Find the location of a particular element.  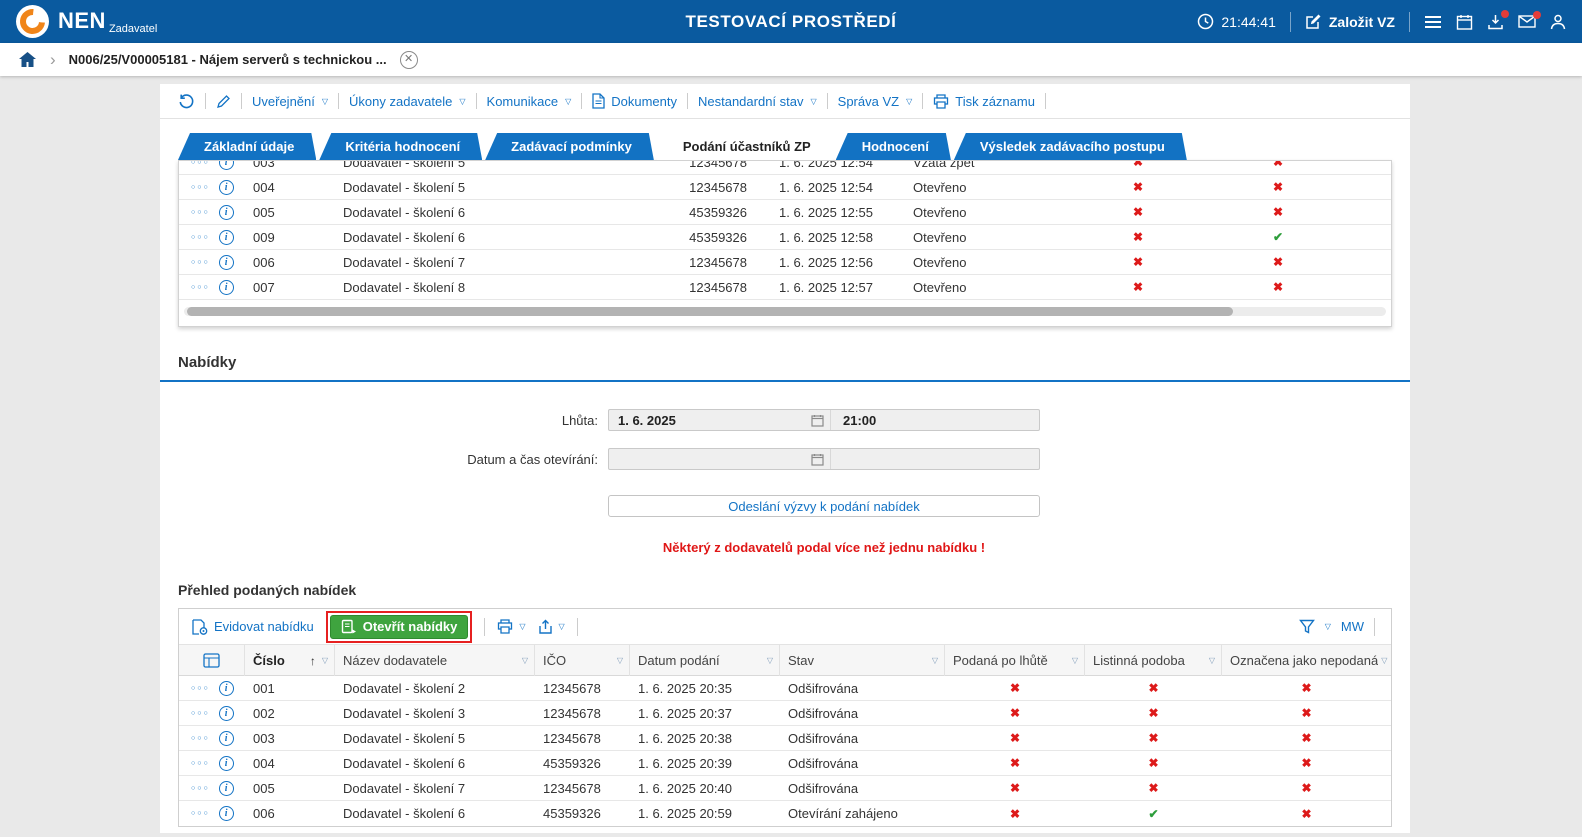

sort-asc-icon: ↑ is located at coordinates (313, 661).